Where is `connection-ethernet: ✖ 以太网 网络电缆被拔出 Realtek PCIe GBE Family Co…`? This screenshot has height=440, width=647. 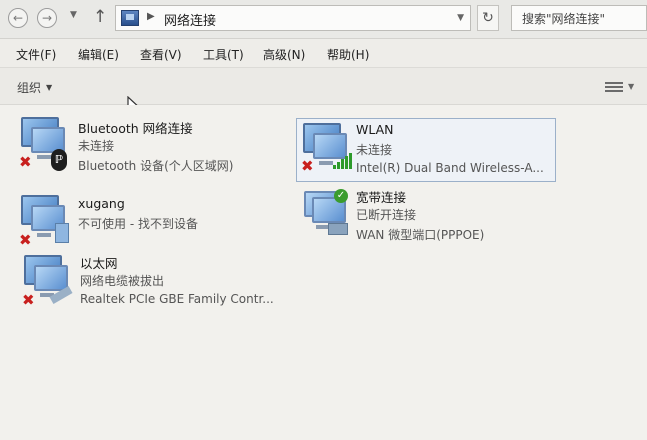
connection-ethernet: ✖ 以太网 网络电缆被拔出 Realtek PCIe GBE Family Co… is located at coordinates (155, 286).